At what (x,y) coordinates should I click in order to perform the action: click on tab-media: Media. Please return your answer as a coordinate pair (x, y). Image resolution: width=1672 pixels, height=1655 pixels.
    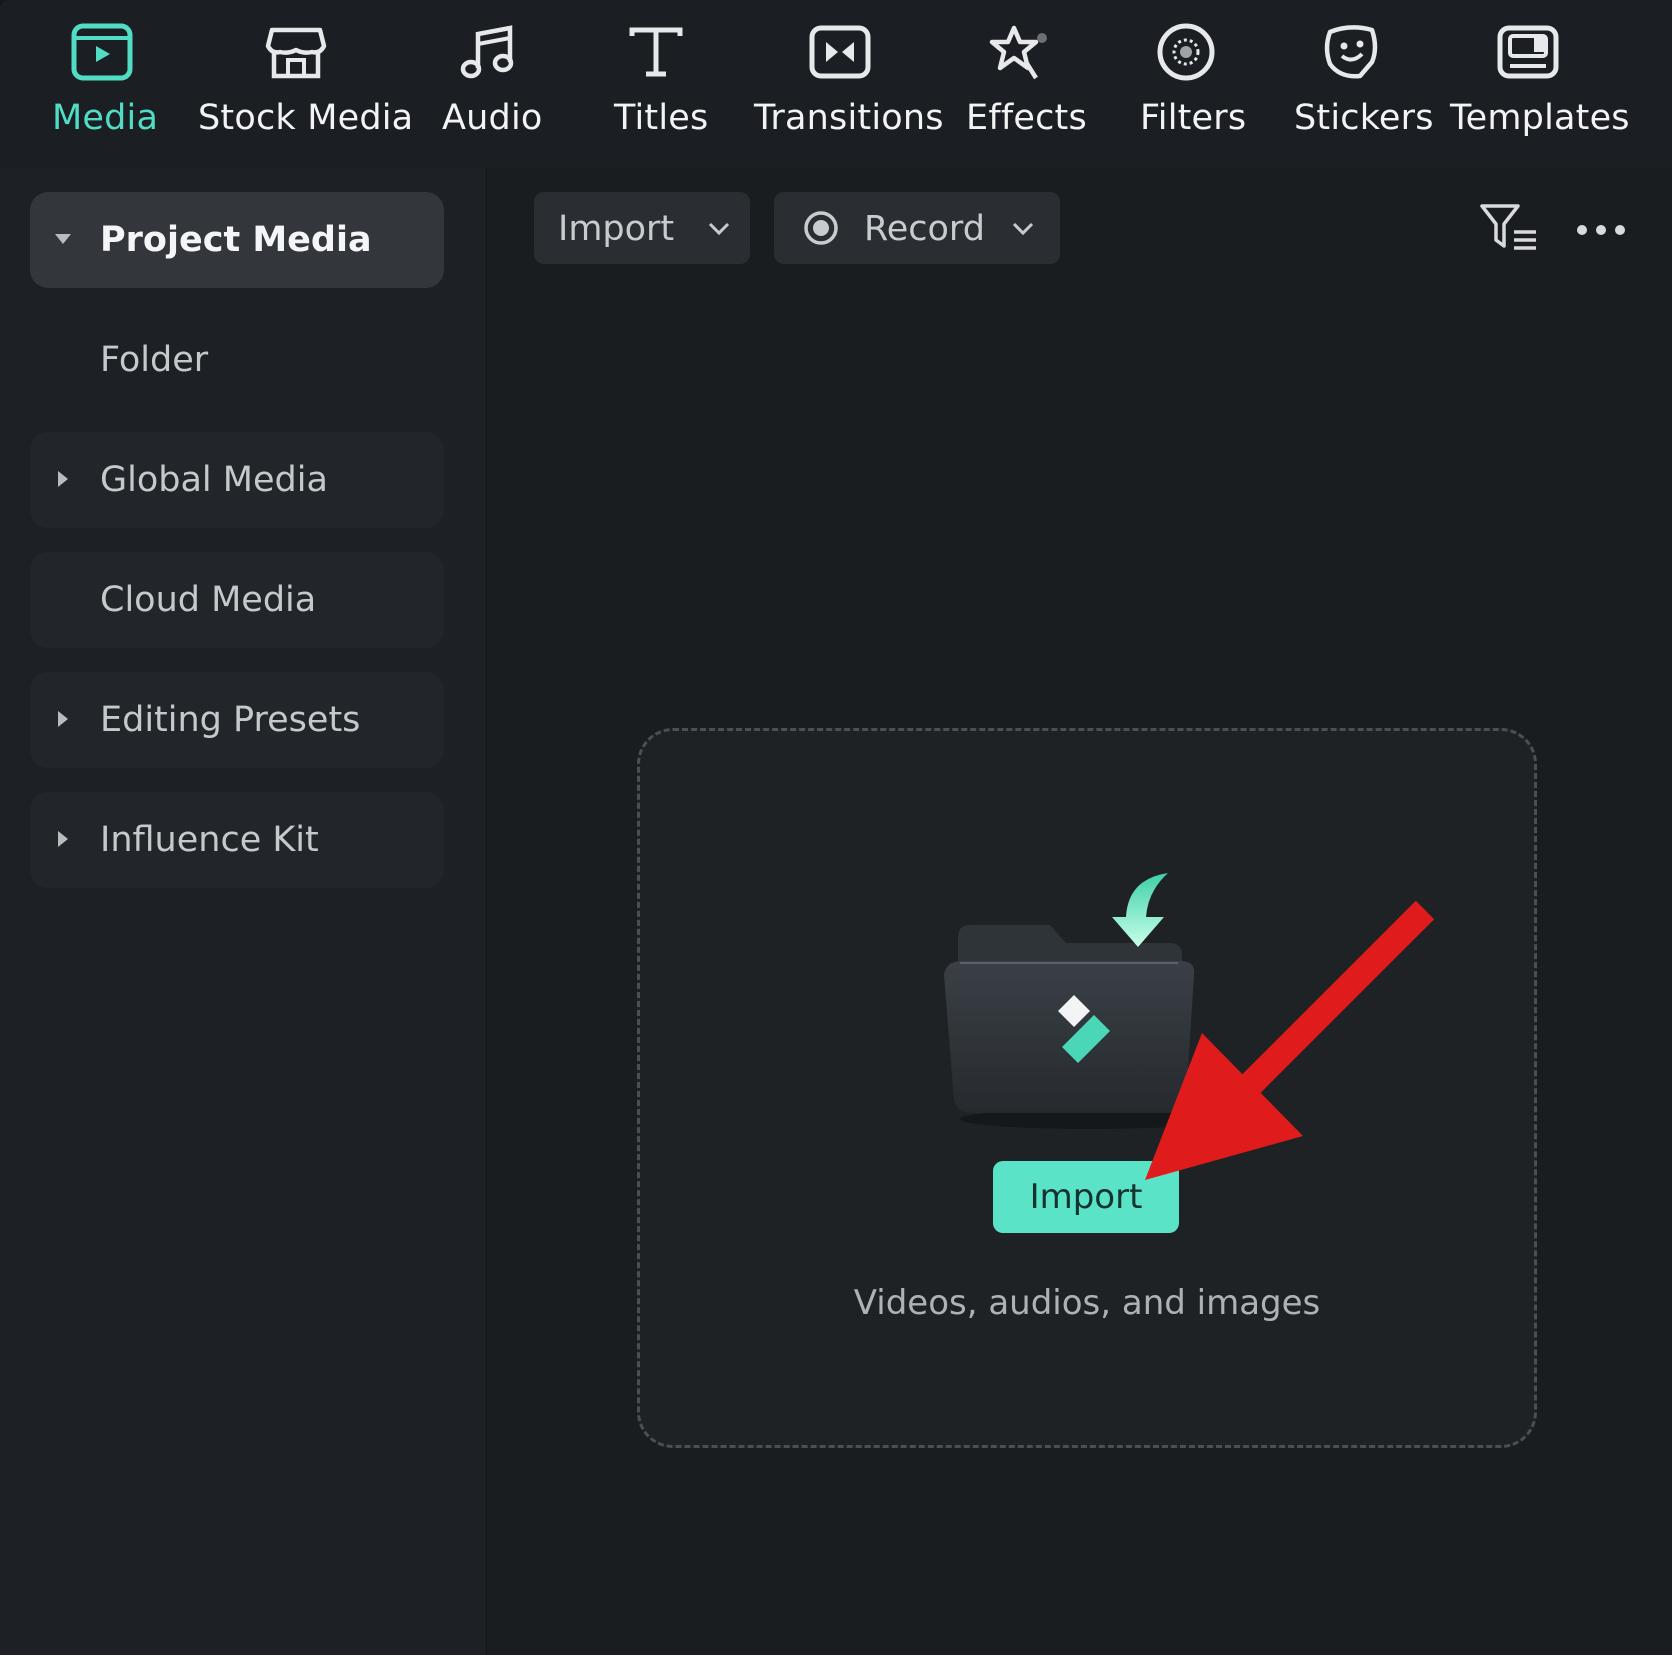
    Looking at the image, I should click on (102, 84).